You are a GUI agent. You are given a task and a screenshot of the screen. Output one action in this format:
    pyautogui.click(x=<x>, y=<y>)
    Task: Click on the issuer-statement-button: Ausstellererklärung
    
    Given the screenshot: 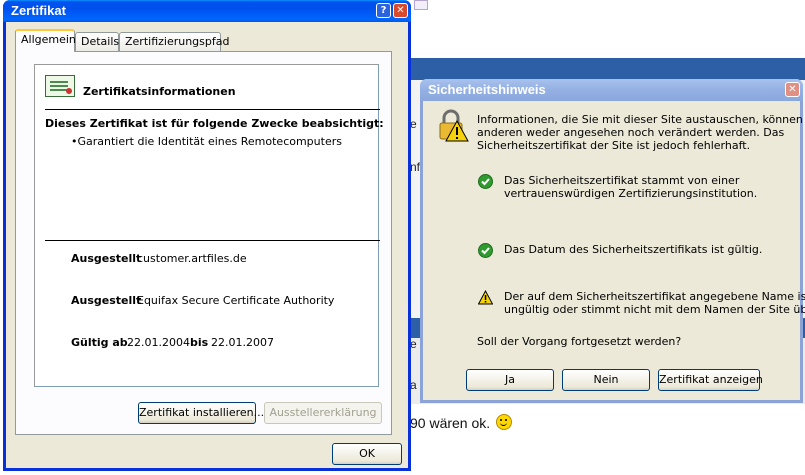 What is the action you would take?
    pyautogui.click(x=323, y=413)
    